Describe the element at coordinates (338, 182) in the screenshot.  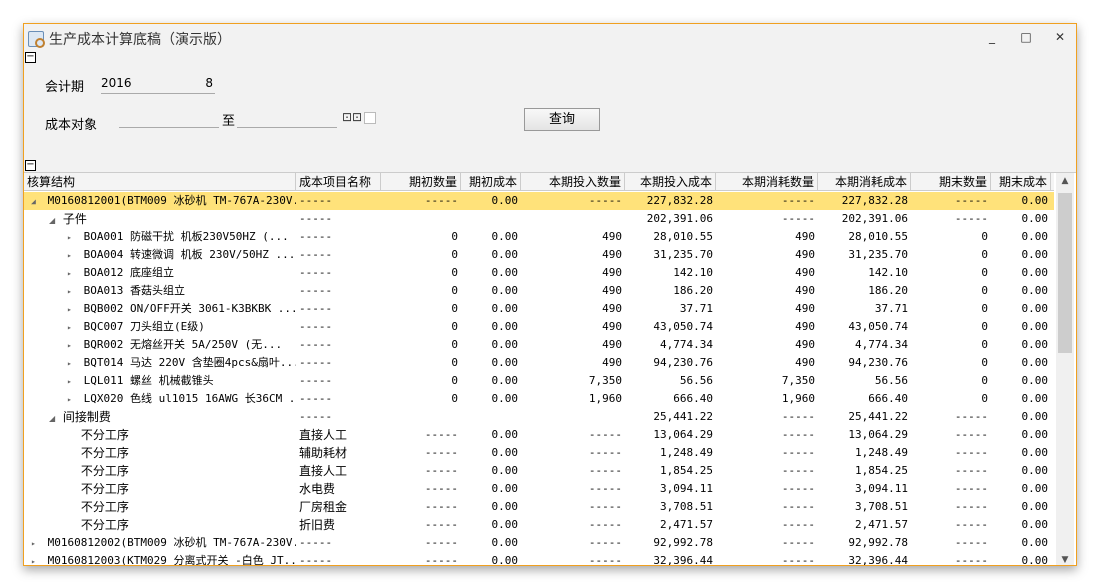
I see `column-header: 成本项目名称` at that location.